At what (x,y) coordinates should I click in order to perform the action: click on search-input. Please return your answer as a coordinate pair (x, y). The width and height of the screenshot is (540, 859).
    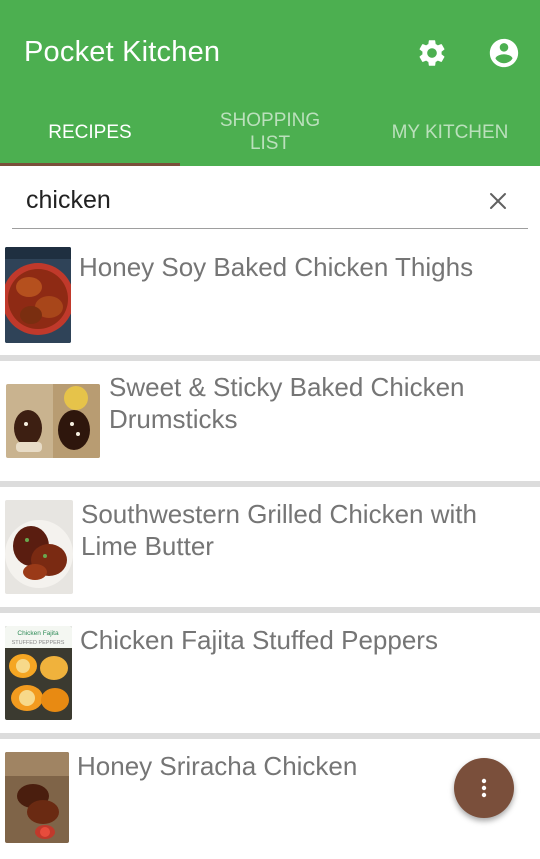
    Looking at the image, I should click on (246, 200).